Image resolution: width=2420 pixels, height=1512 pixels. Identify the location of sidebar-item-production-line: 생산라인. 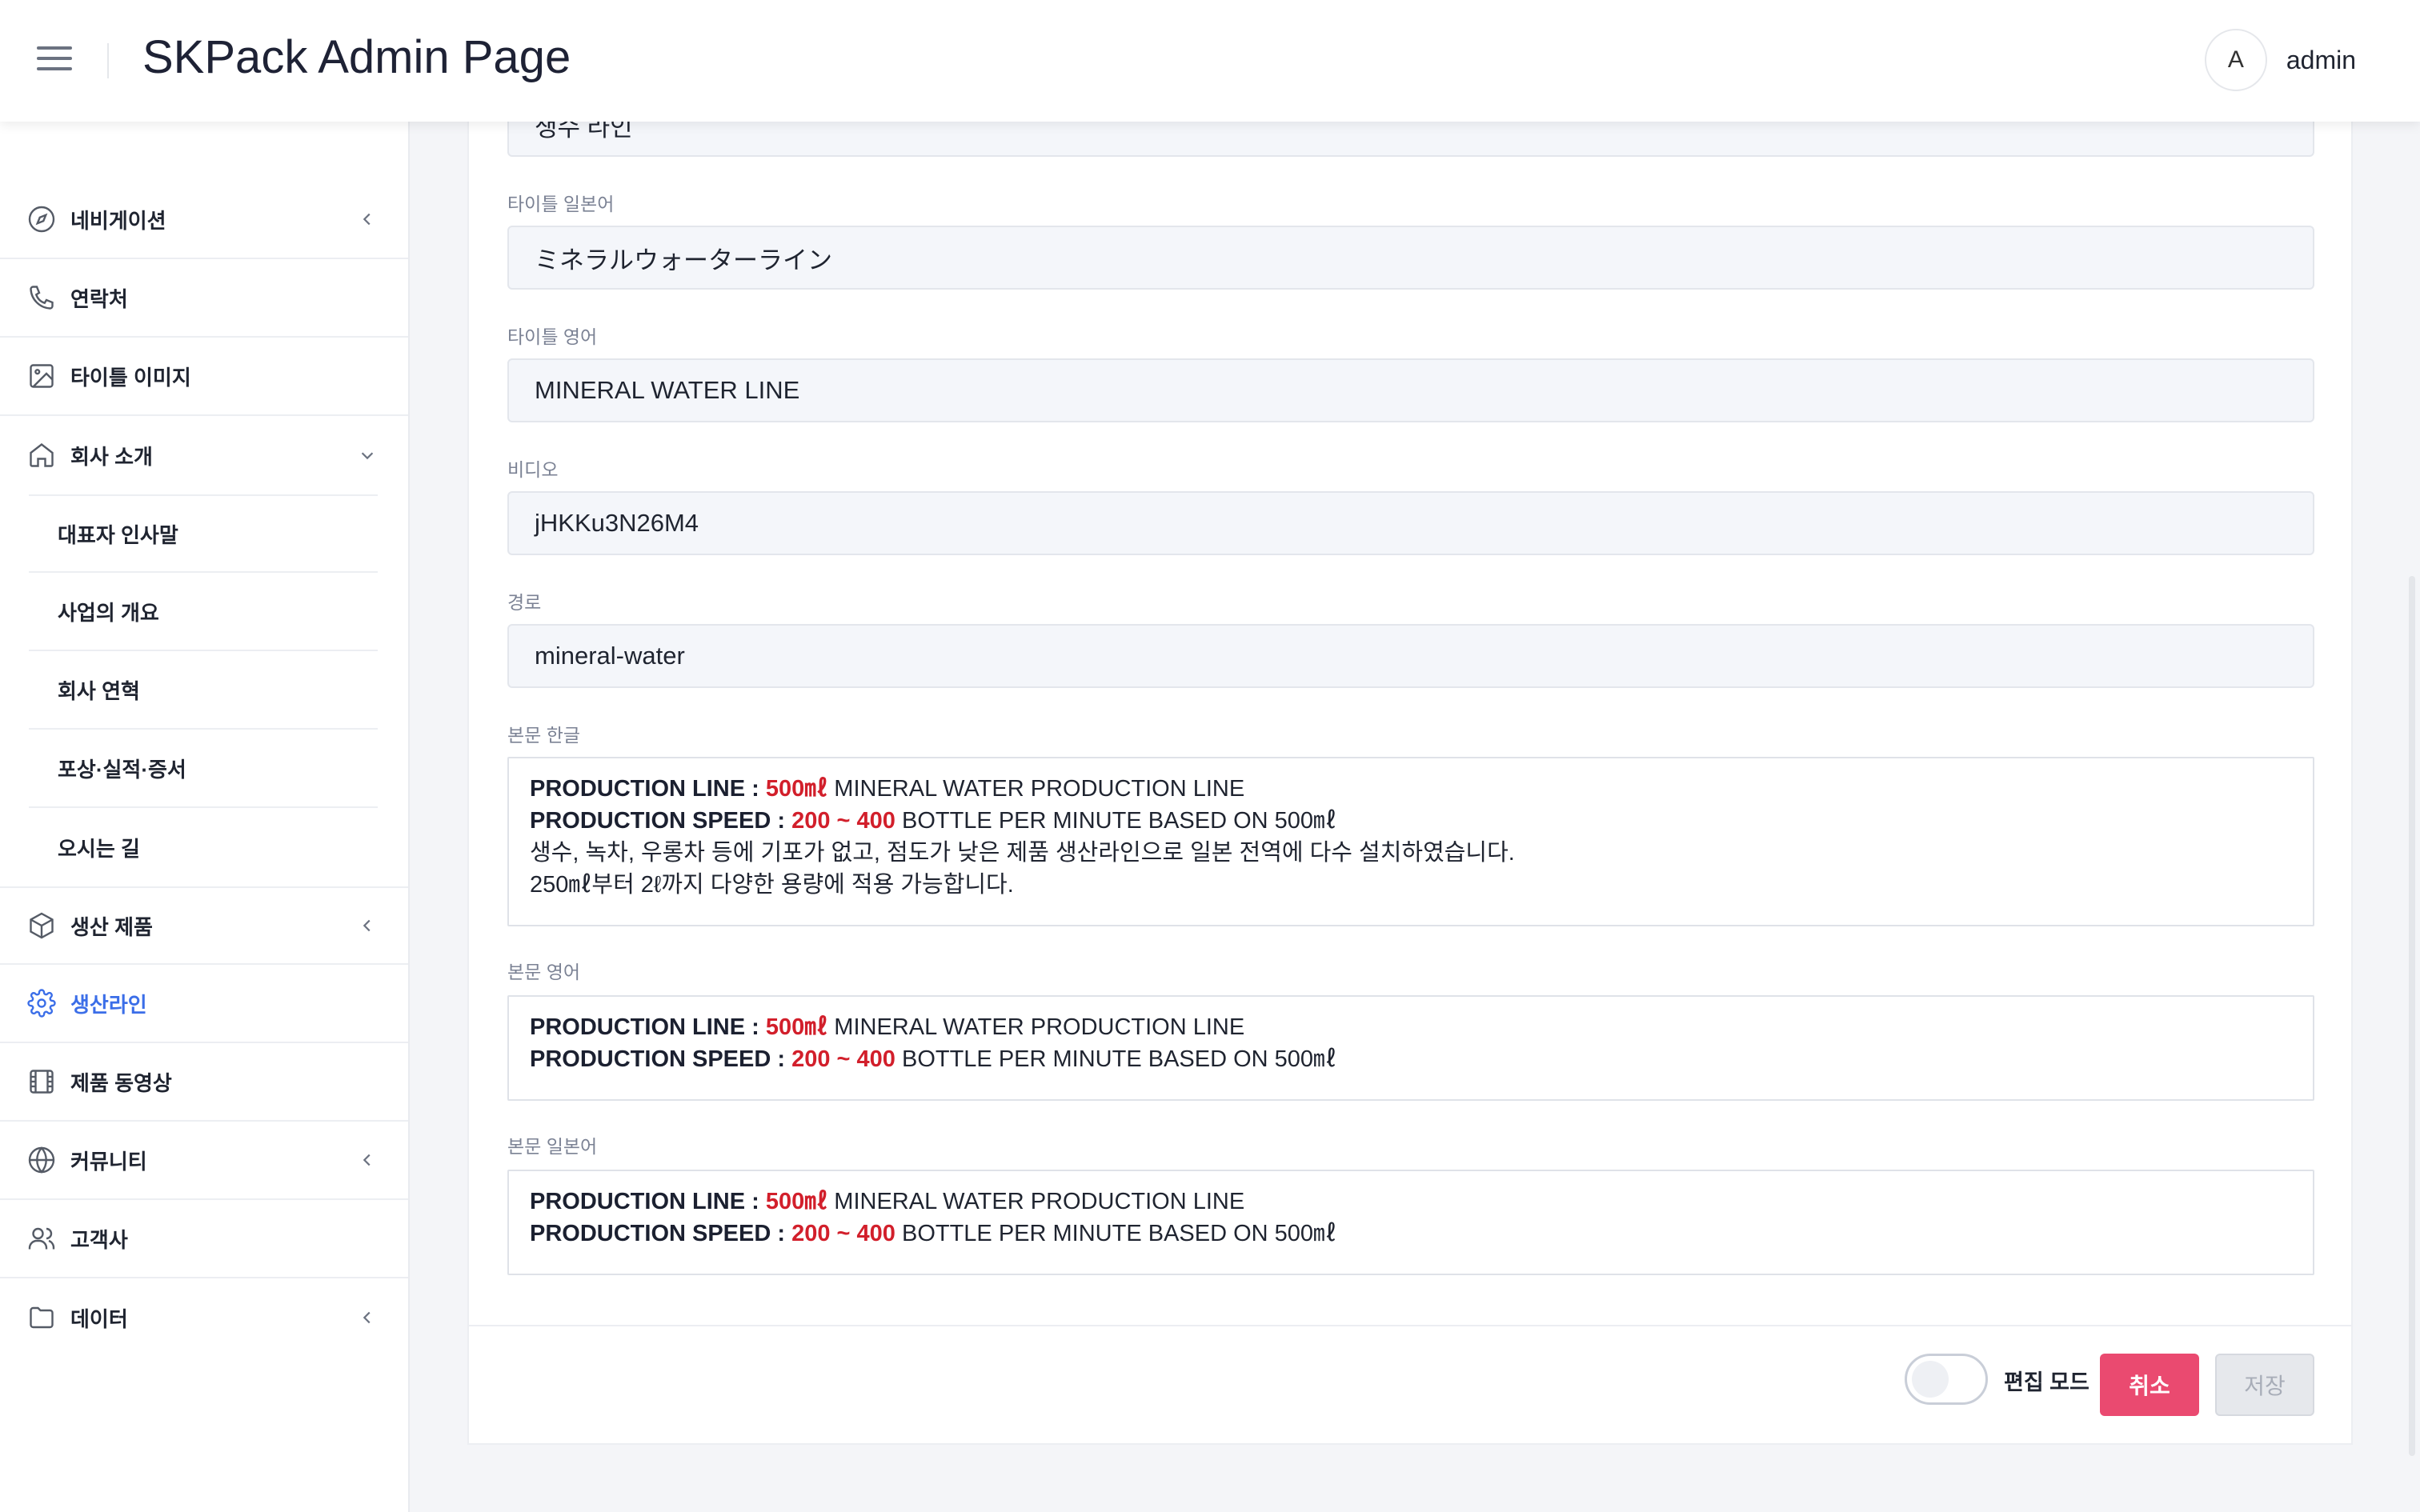
(204, 1004).